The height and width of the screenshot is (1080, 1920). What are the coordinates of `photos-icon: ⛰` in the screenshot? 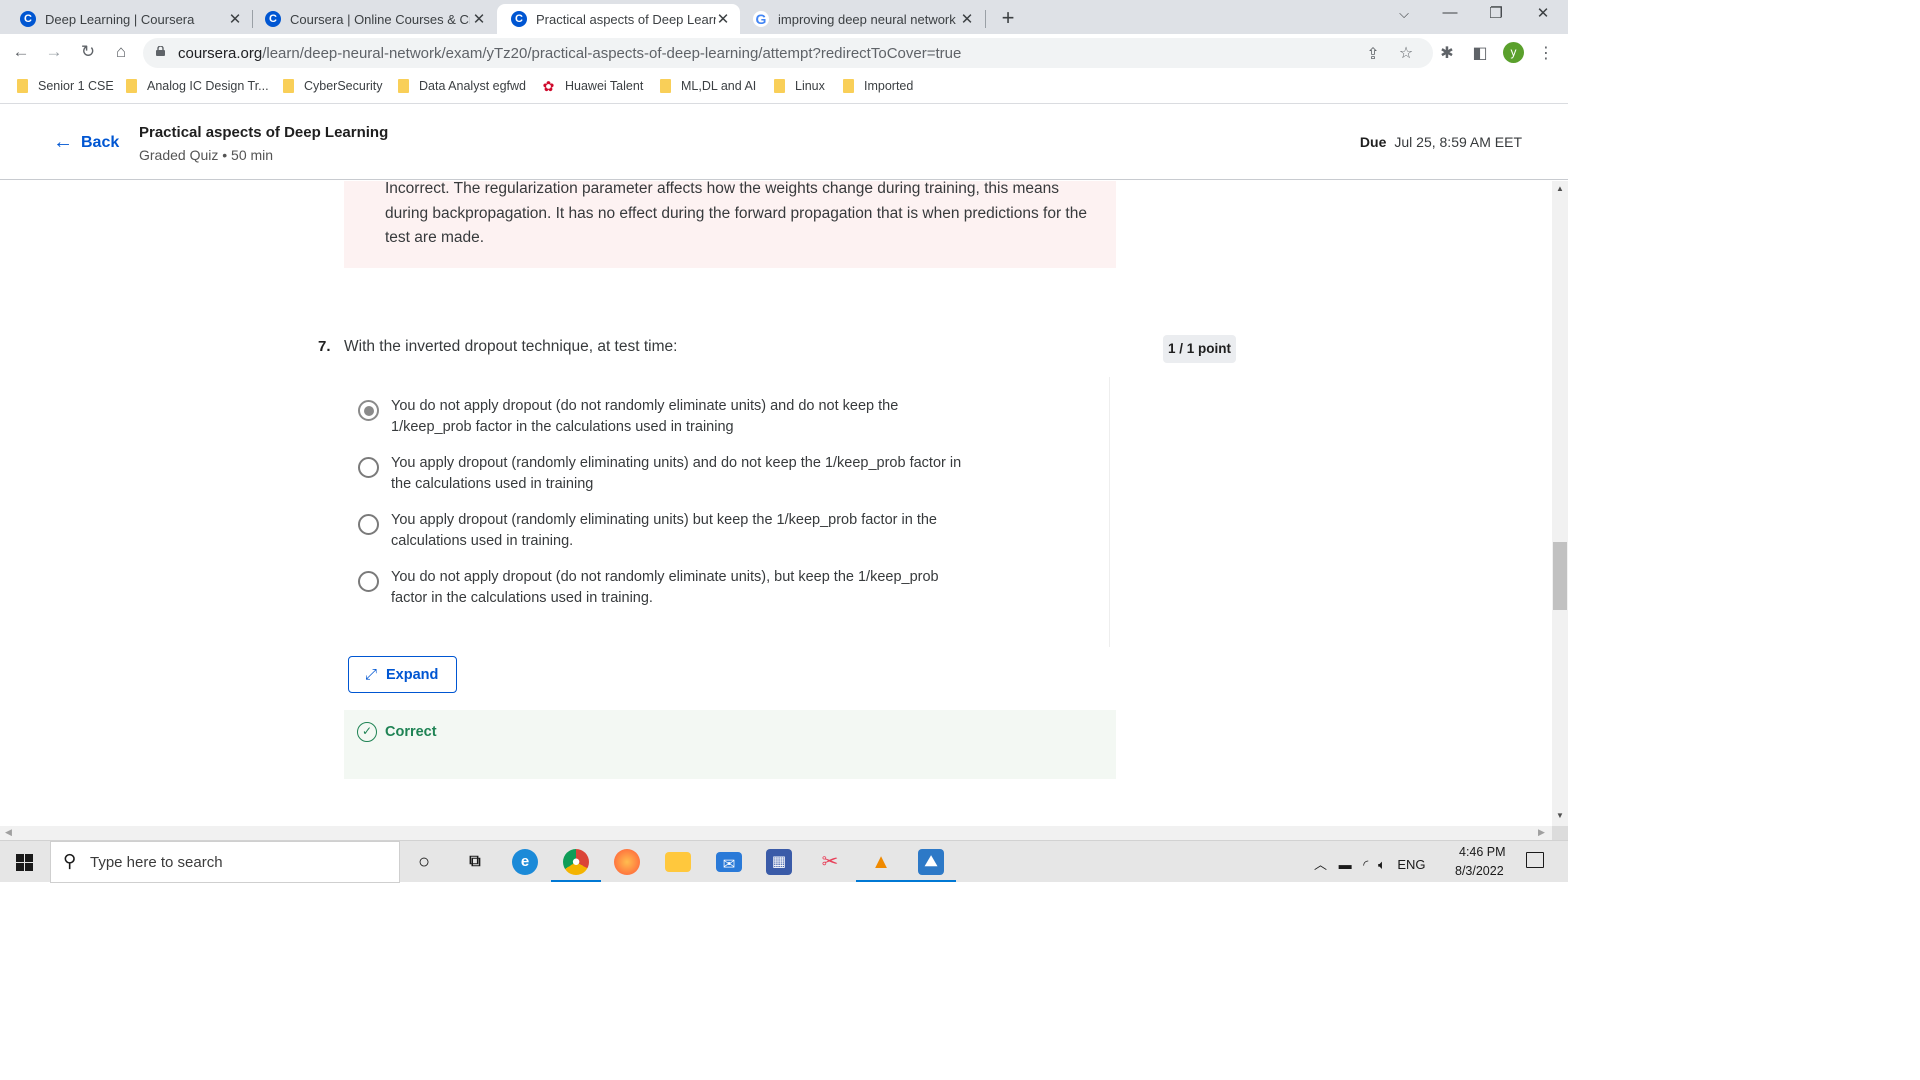 It's located at (931, 865).